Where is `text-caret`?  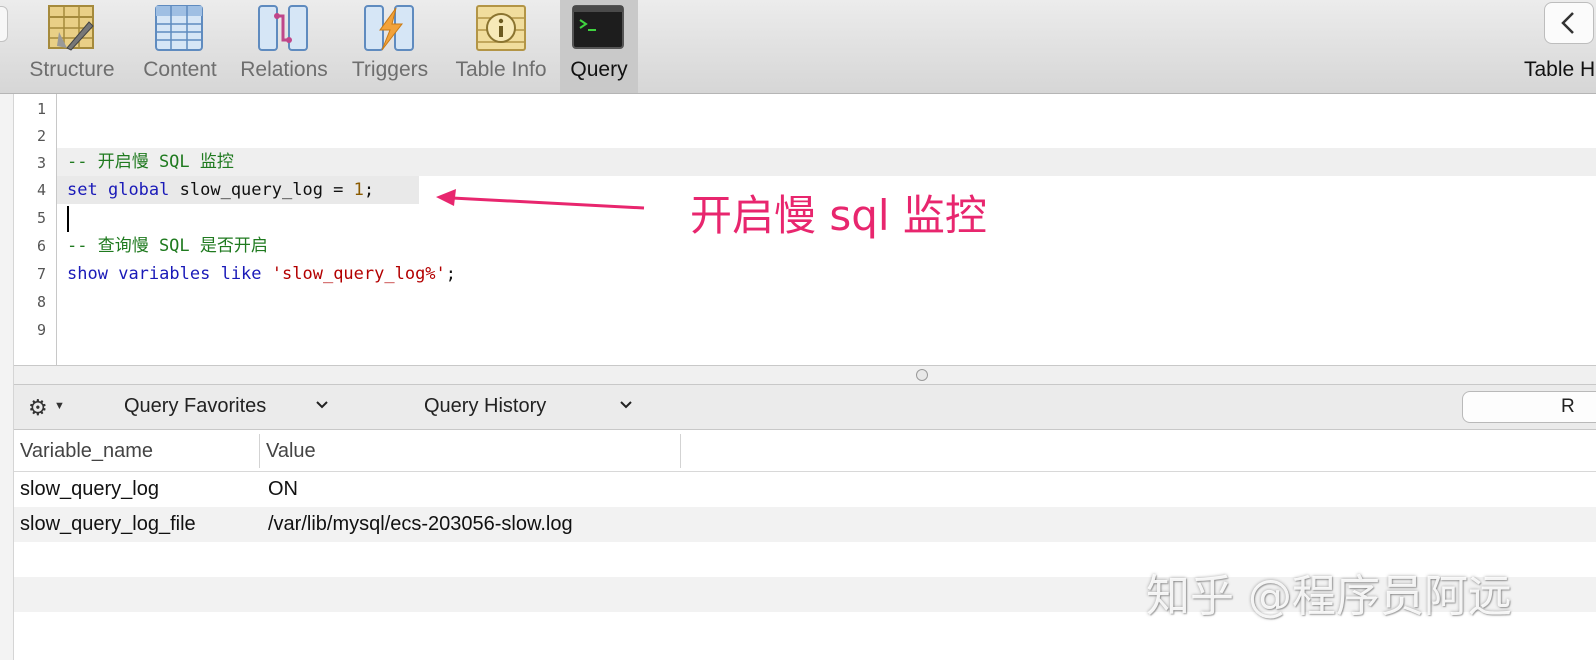
text-caret is located at coordinates (68, 219).